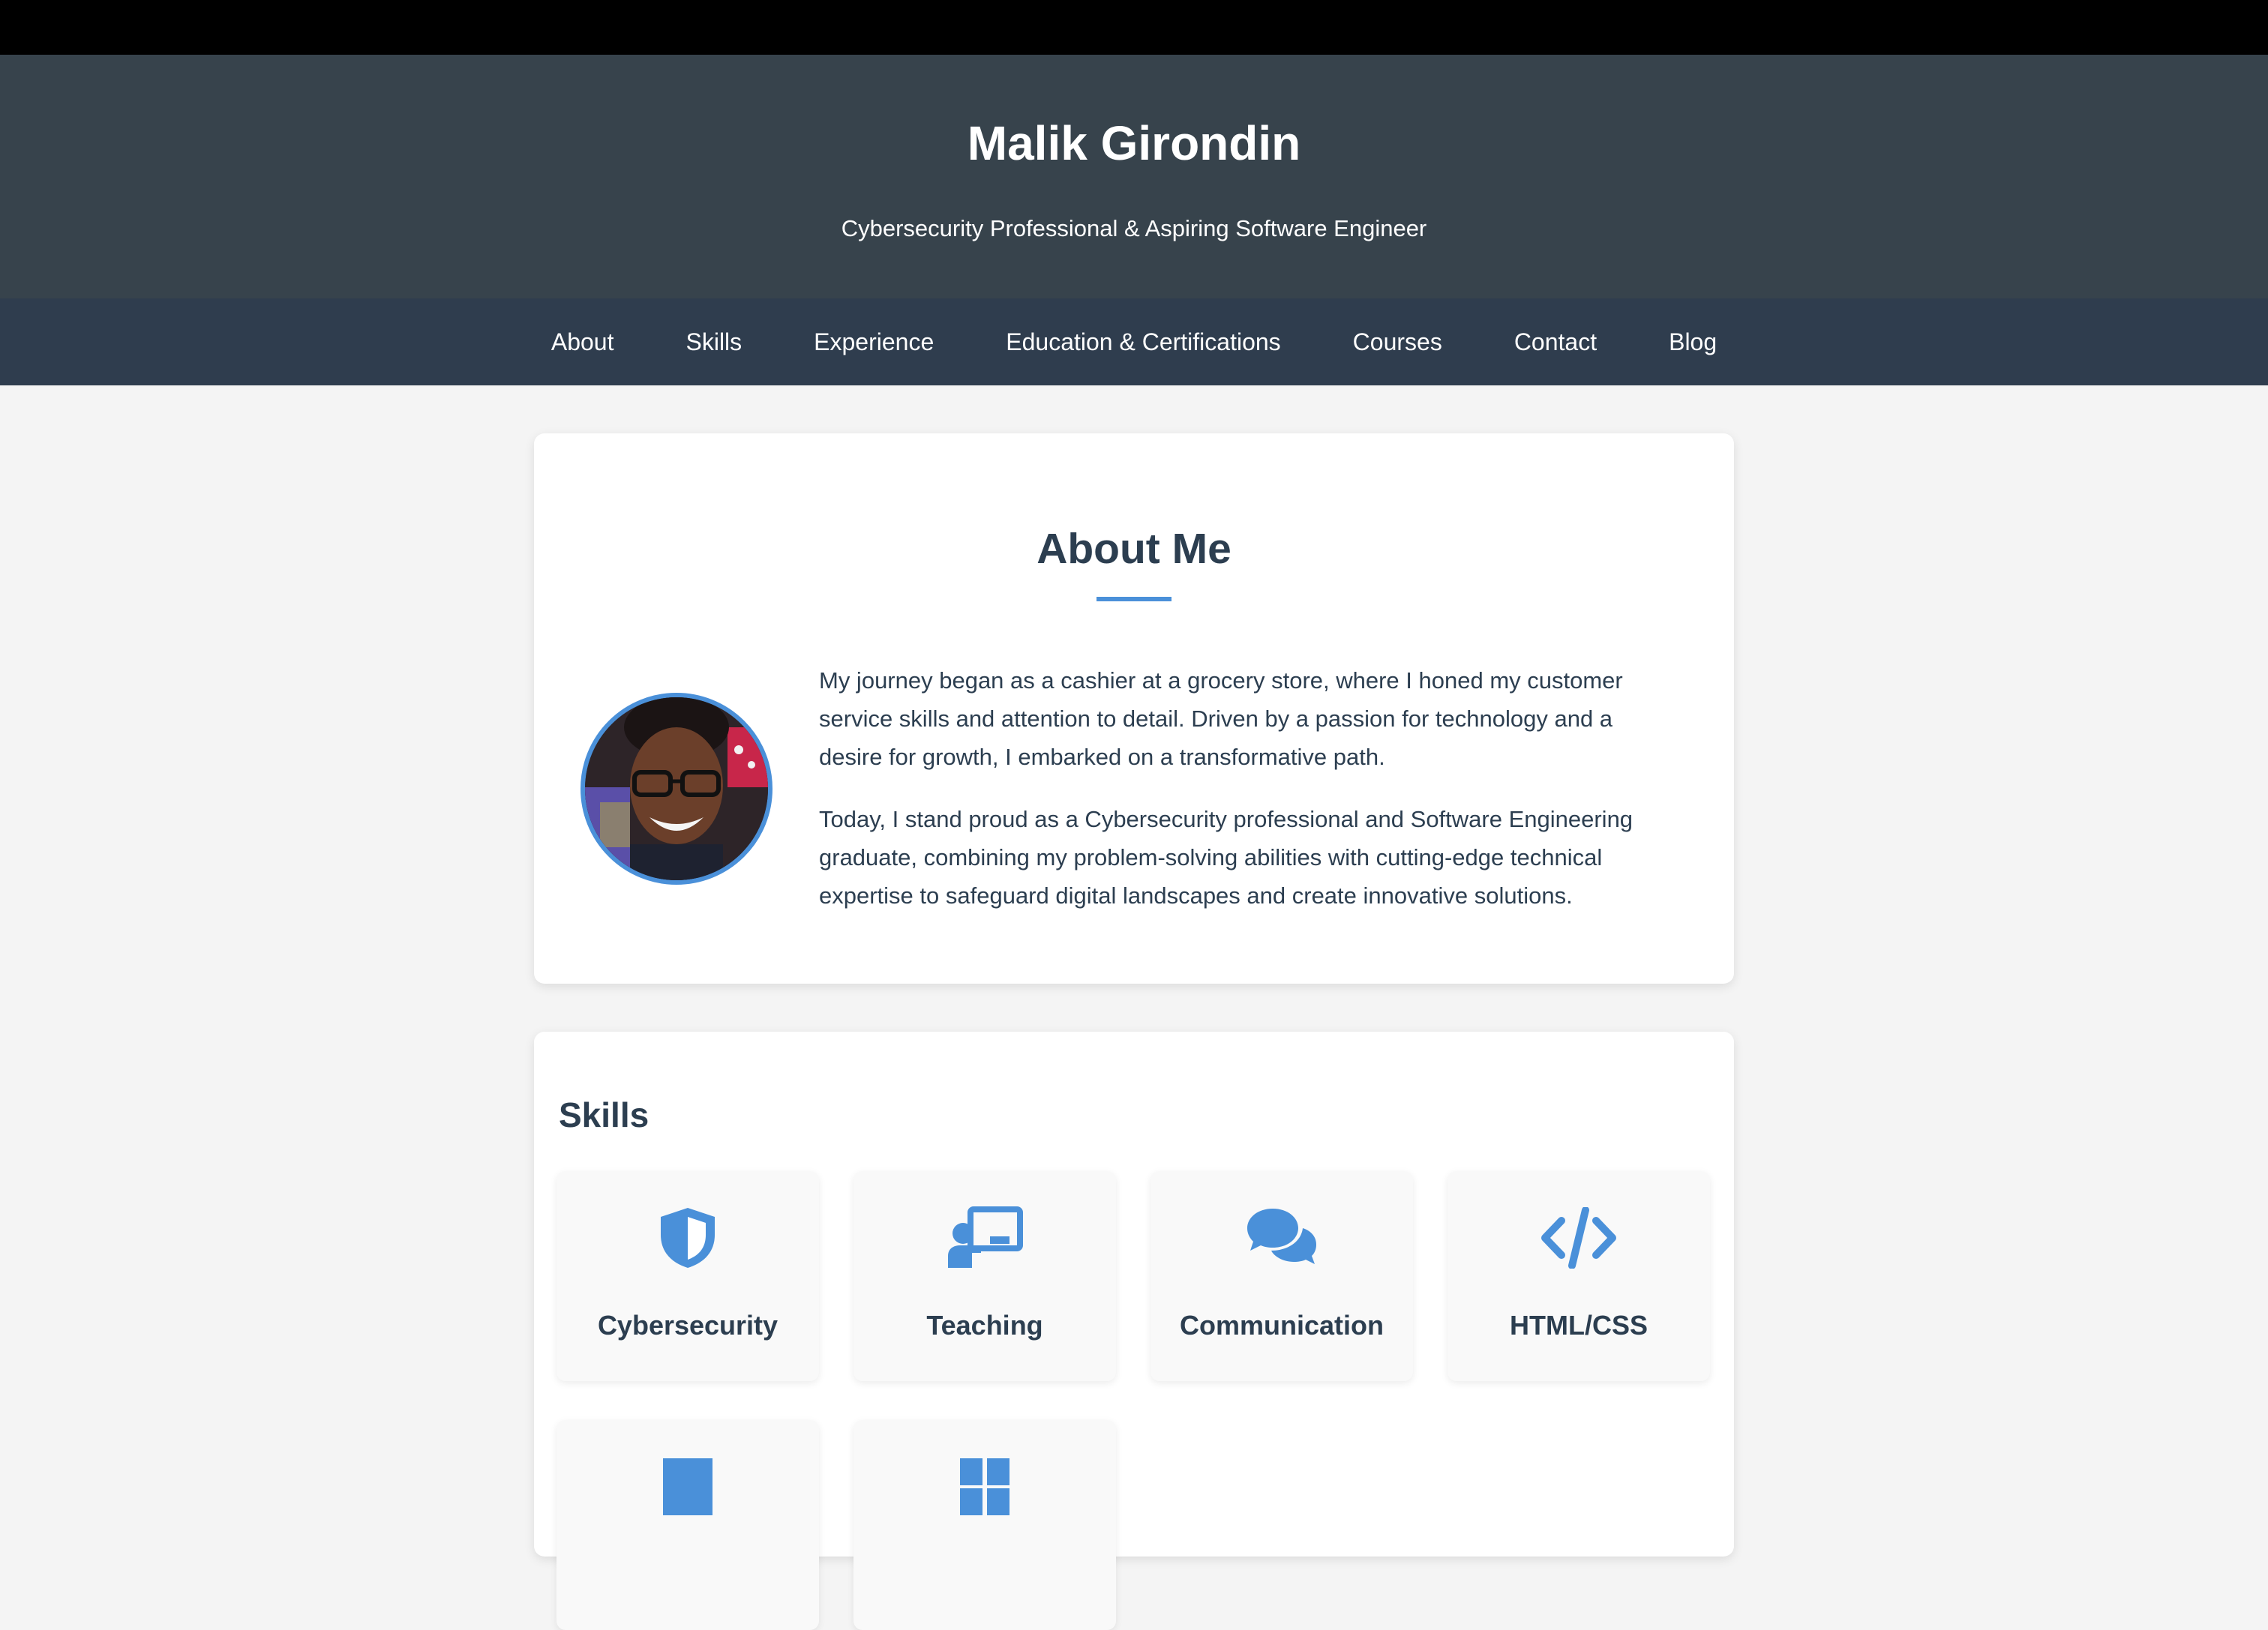 The image size is (2268, 1630). What do you see at coordinates (985, 1238) in the screenshot?
I see `chalkboard-teacher-icon` at bounding box center [985, 1238].